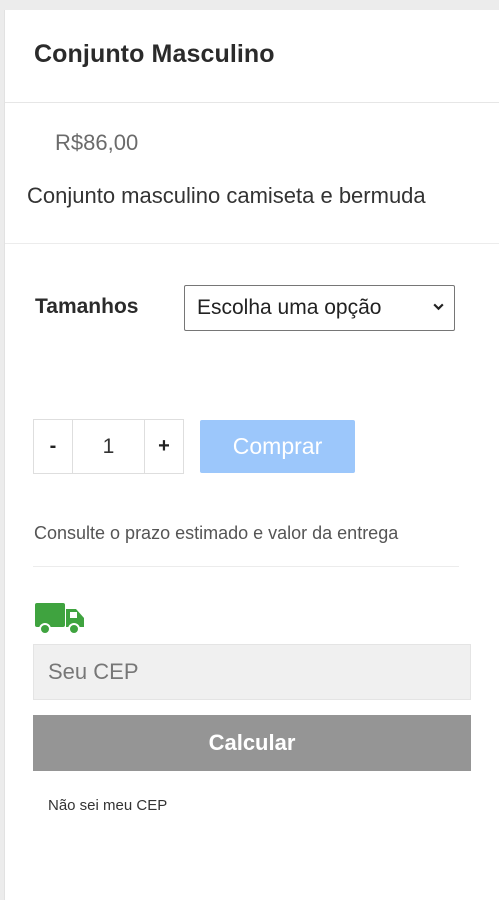  Describe the element at coordinates (277, 446) in the screenshot. I see `buy-button: Comprar` at that location.